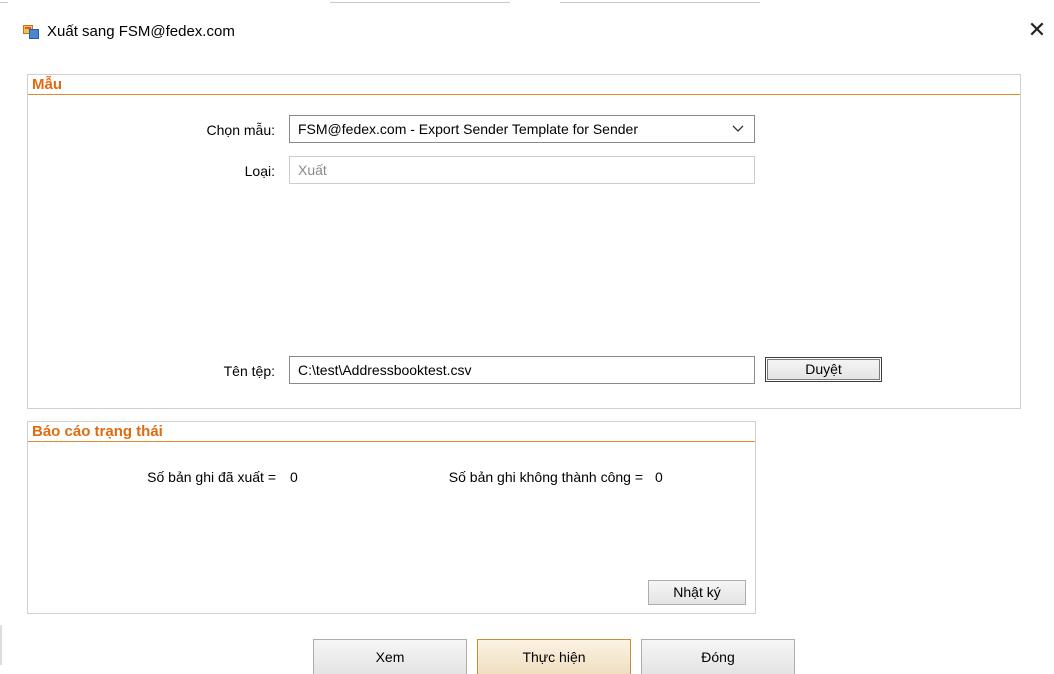 The height and width of the screenshot is (674, 1054). I want to click on close-window-button: ✕, so click(1037, 31).